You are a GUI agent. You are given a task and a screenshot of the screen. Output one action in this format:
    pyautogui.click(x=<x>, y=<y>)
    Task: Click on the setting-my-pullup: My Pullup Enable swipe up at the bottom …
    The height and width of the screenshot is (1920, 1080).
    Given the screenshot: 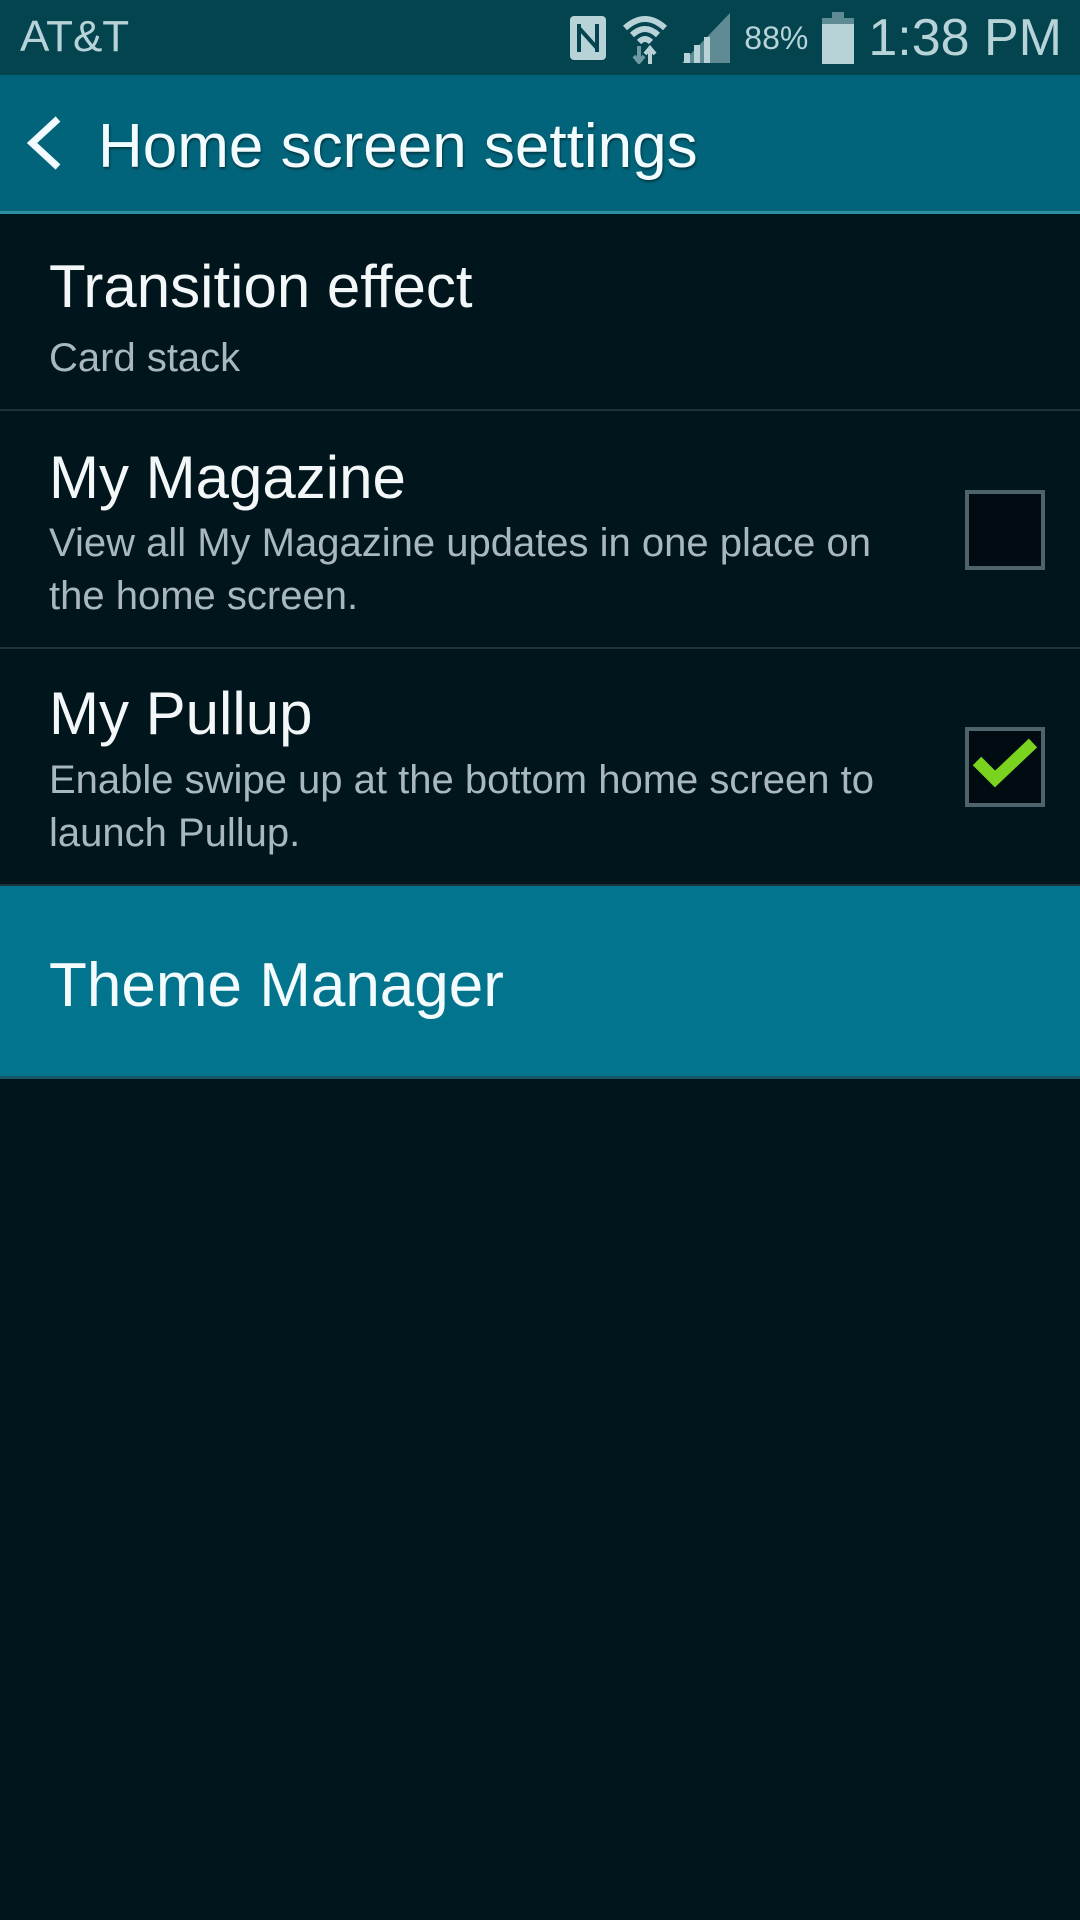 What is the action you would take?
    pyautogui.click(x=540, y=767)
    